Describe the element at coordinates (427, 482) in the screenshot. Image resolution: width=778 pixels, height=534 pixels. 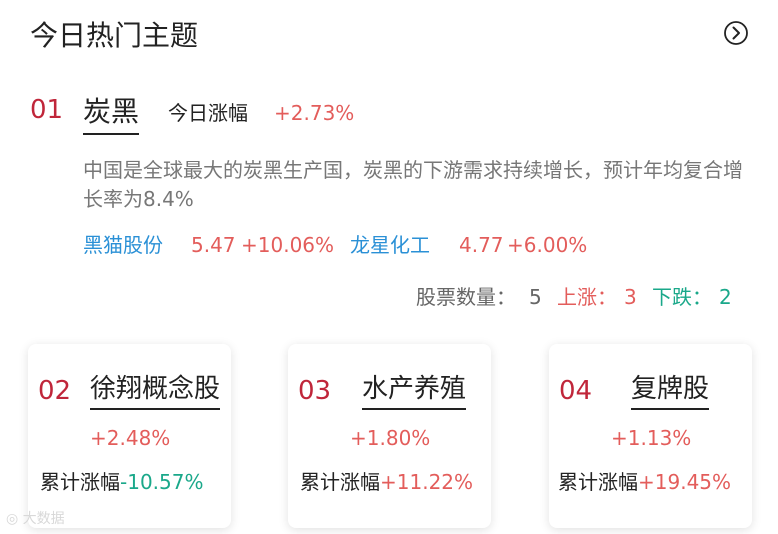
I see `cumulative-change-value: +11.22%` at that location.